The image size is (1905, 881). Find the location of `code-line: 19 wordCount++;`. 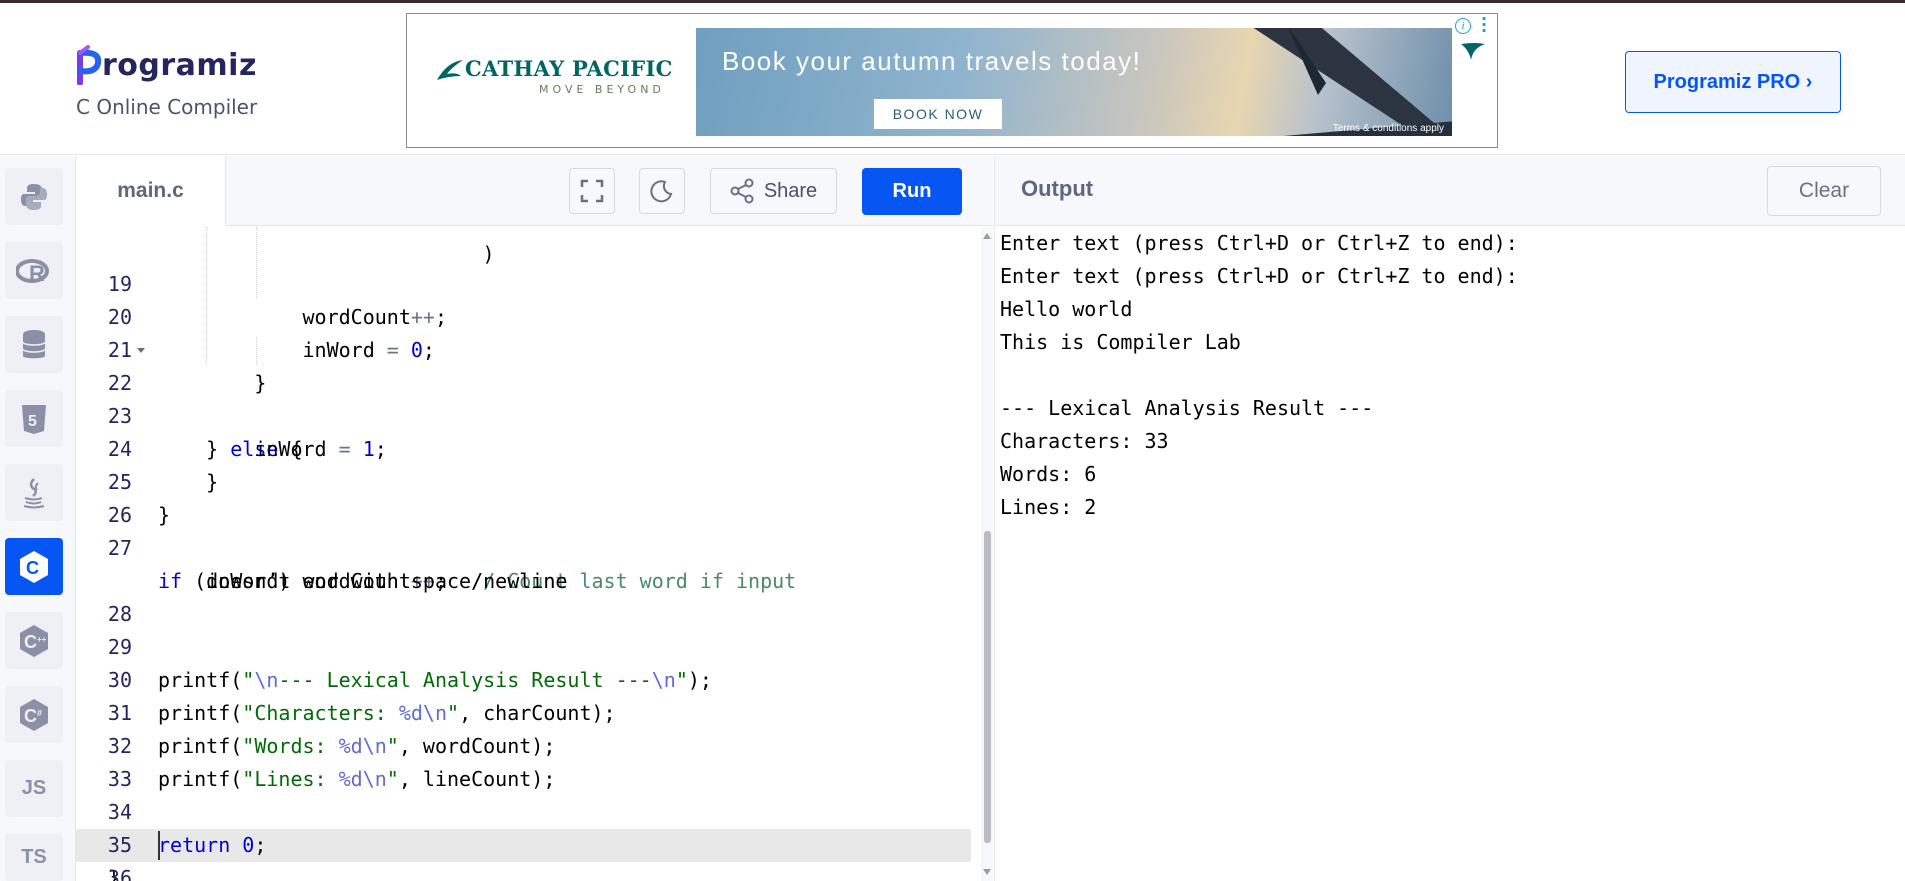

code-line: 19 wordCount++; is located at coordinates (523, 282).